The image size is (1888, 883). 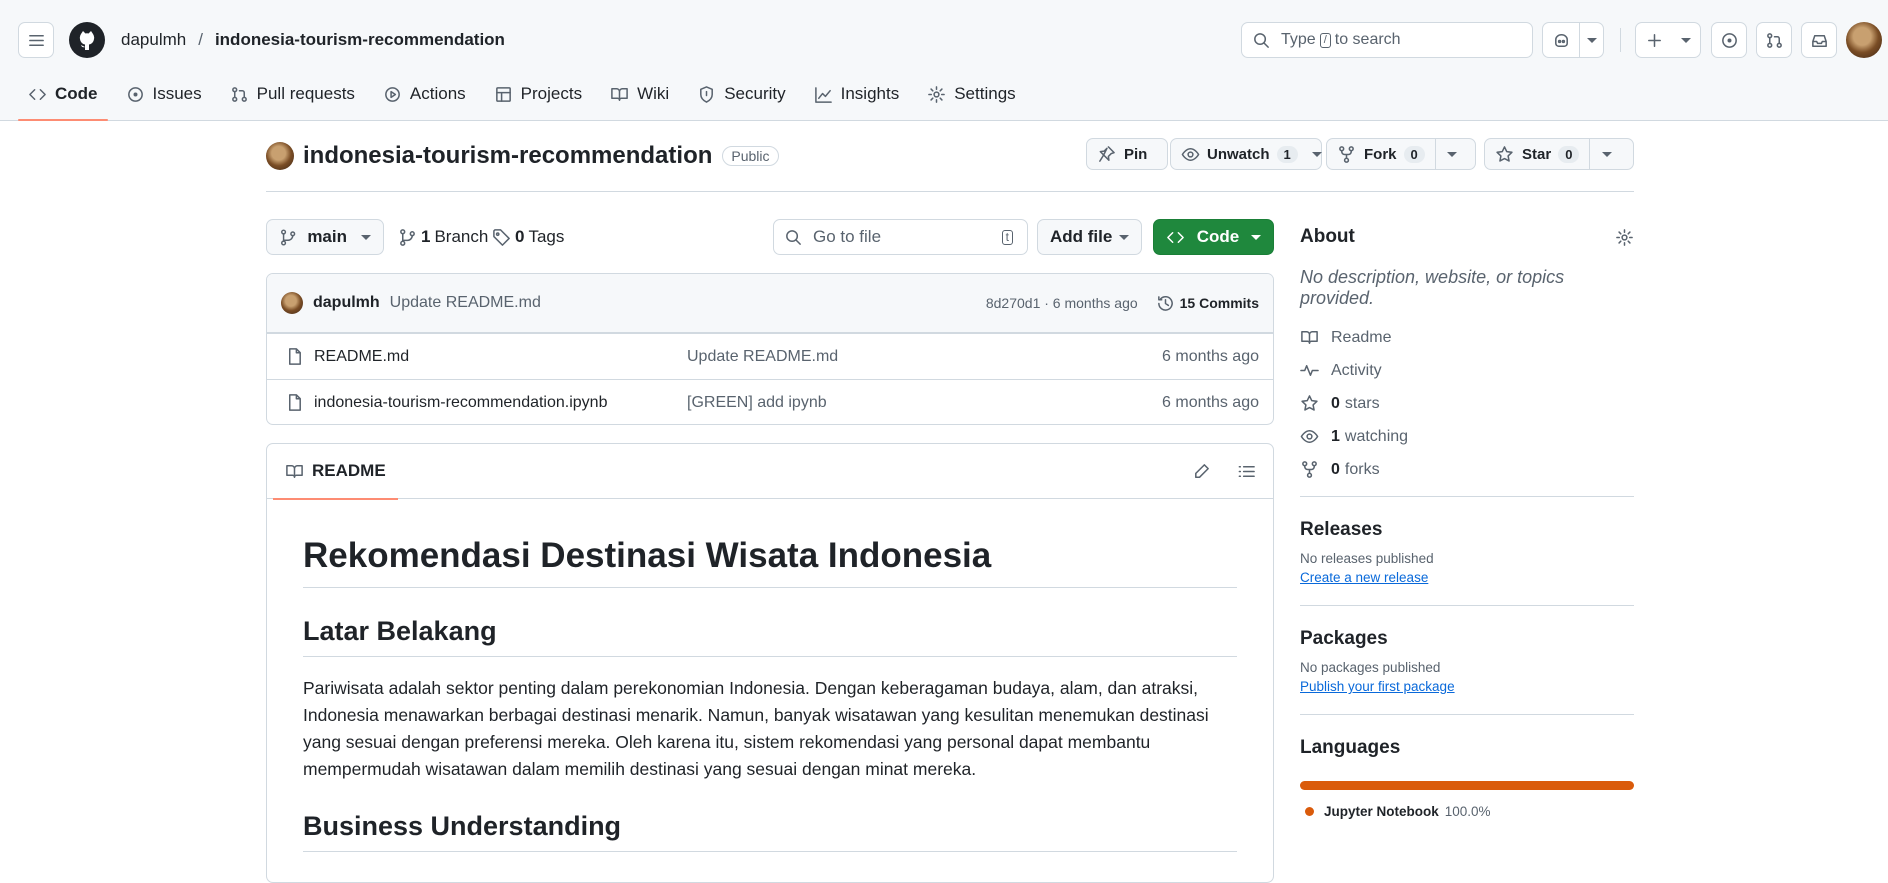 What do you see at coordinates (424, 94) in the screenshot?
I see `tab-actions: Actions` at bounding box center [424, 94].